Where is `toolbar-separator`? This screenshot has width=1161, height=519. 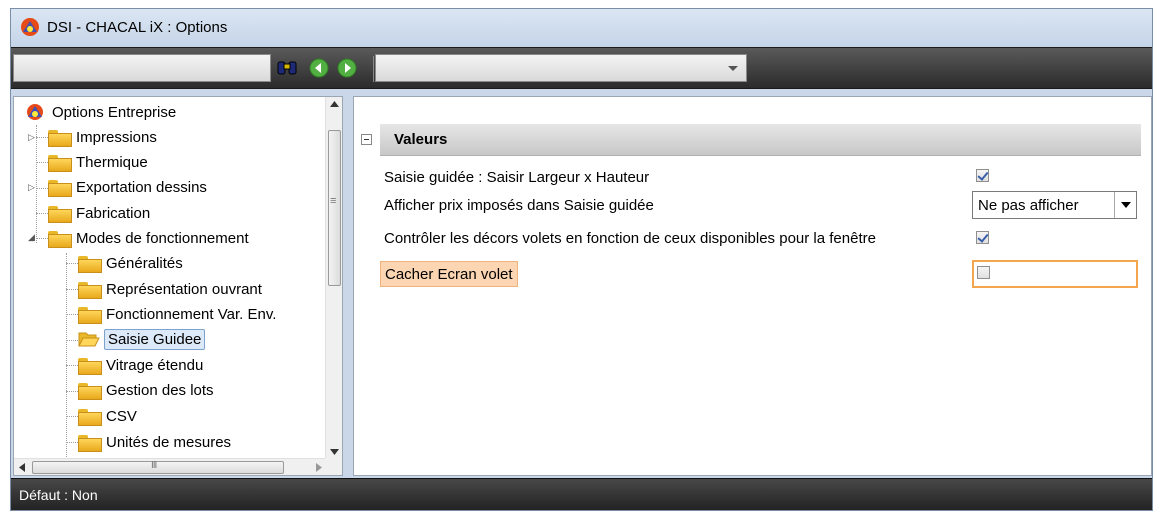
toolbar-separator is located at coordinates (373, 69).